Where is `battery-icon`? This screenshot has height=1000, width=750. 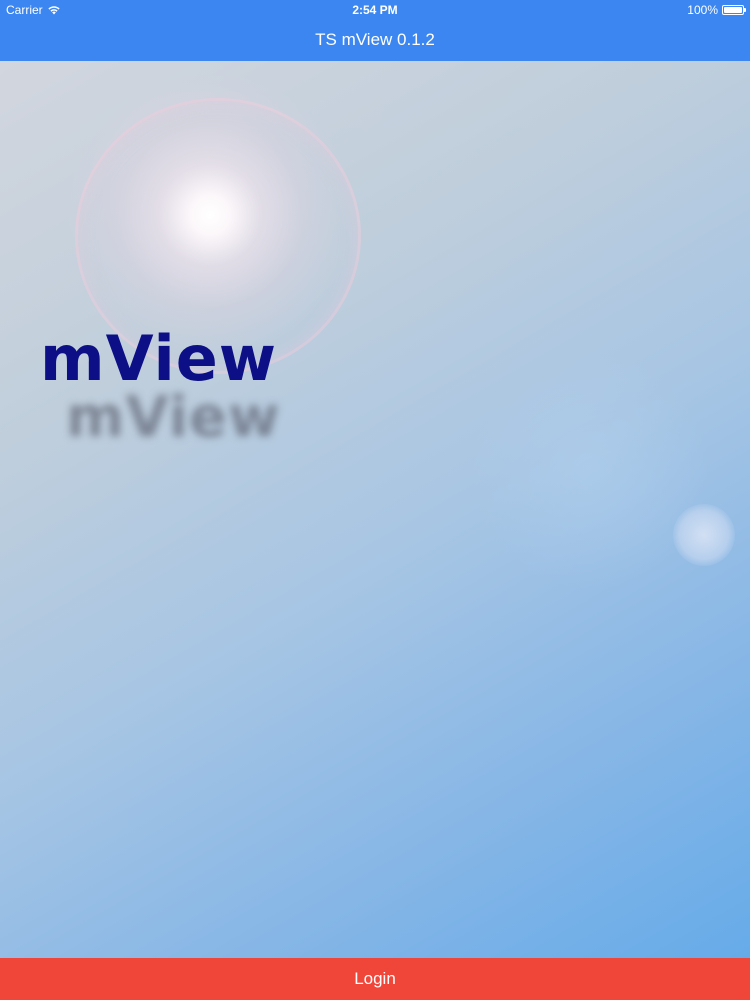
battery-icon is located at coordinates (734, 10).